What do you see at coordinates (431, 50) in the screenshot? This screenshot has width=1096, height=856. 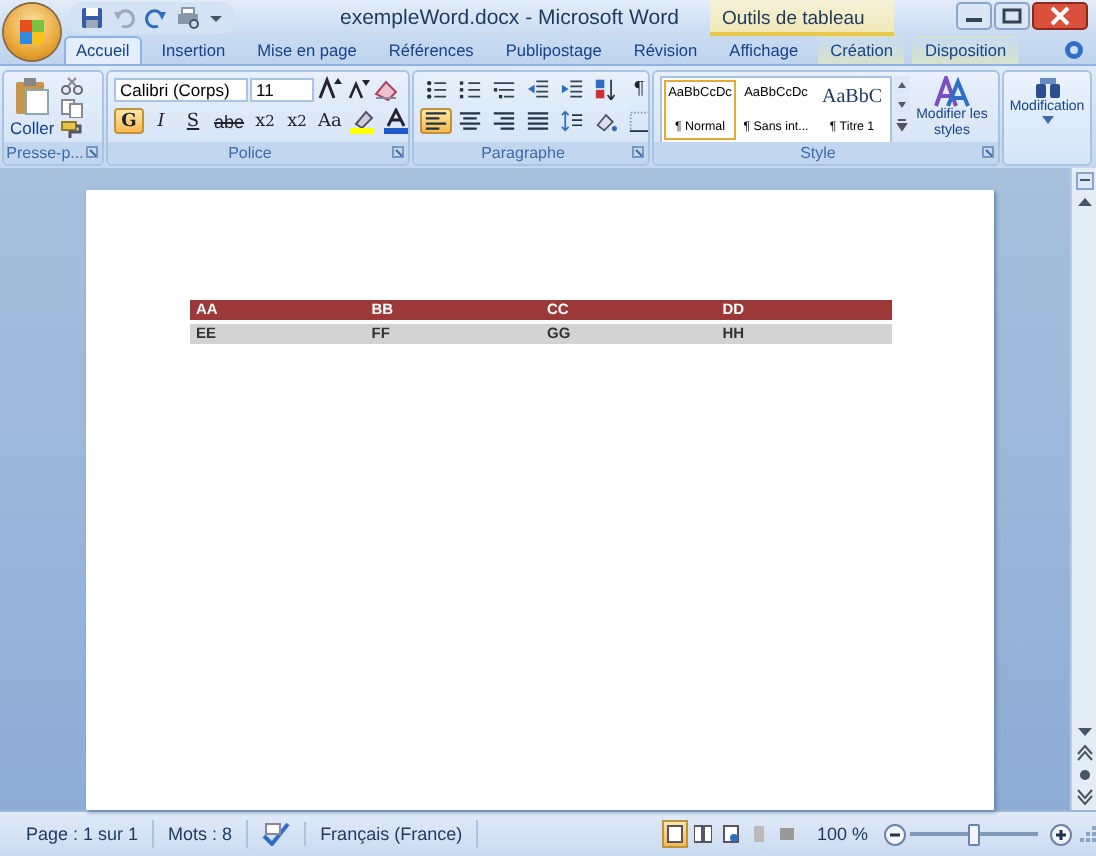 I see `ribbon-tab: Références` at bounding box center [431, 50].